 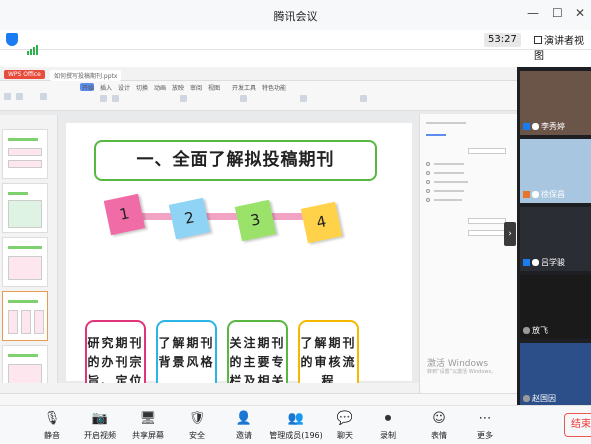 I want to click on participant-name: 赵国因, so click(x=539, y=398).